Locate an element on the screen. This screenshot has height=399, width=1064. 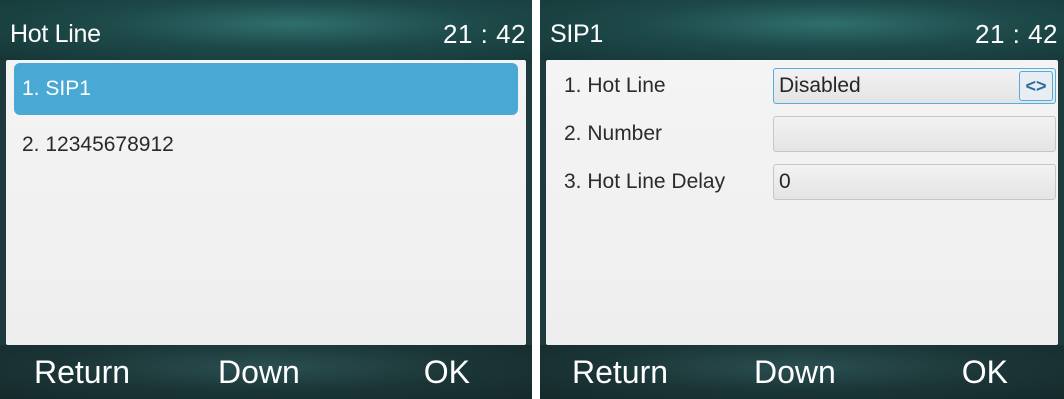
number-input is located at coordinates (914, 134).